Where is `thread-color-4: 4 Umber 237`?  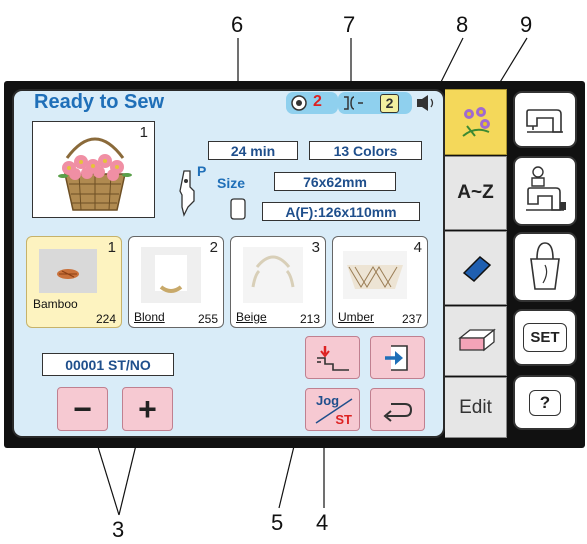
thread-color-4: 4 Umber 237 is located at coordinates (380, 282).